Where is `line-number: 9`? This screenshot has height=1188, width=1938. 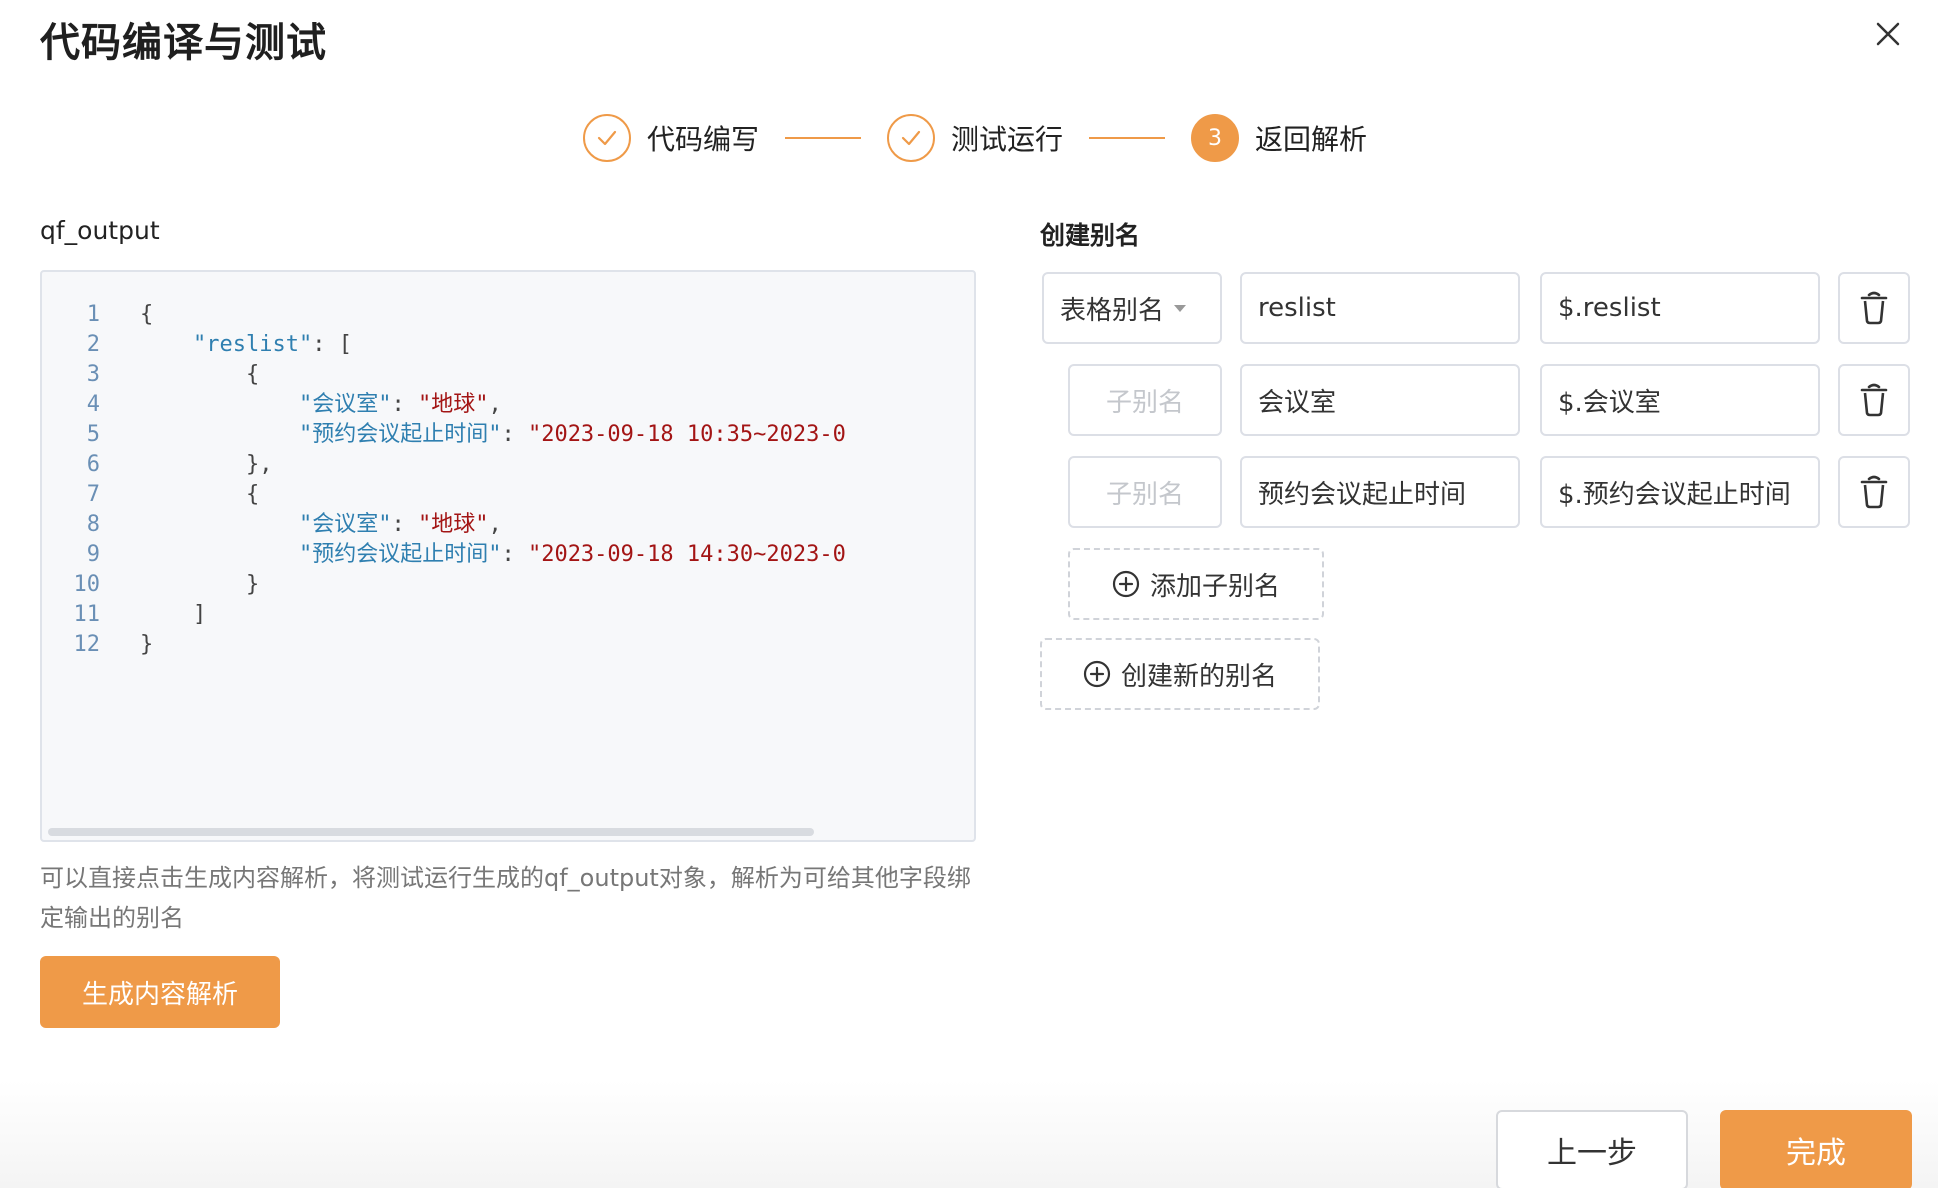 line-number: 9 is located at coordinates (93, 554).